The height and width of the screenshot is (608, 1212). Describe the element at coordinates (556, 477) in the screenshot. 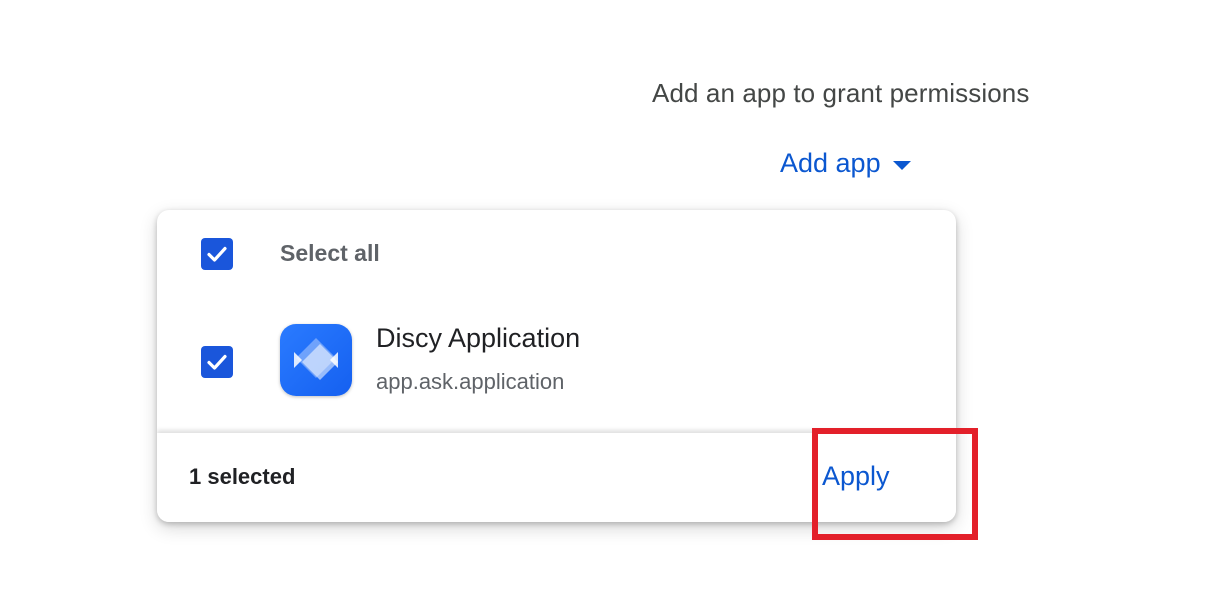

I see `panel-footer: 1 selected Apply` at that location.